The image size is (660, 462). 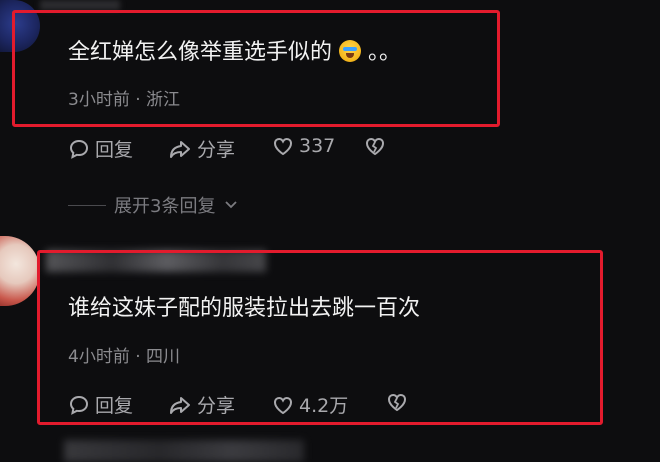 I want to click on divider, so click(x=87, y=205).